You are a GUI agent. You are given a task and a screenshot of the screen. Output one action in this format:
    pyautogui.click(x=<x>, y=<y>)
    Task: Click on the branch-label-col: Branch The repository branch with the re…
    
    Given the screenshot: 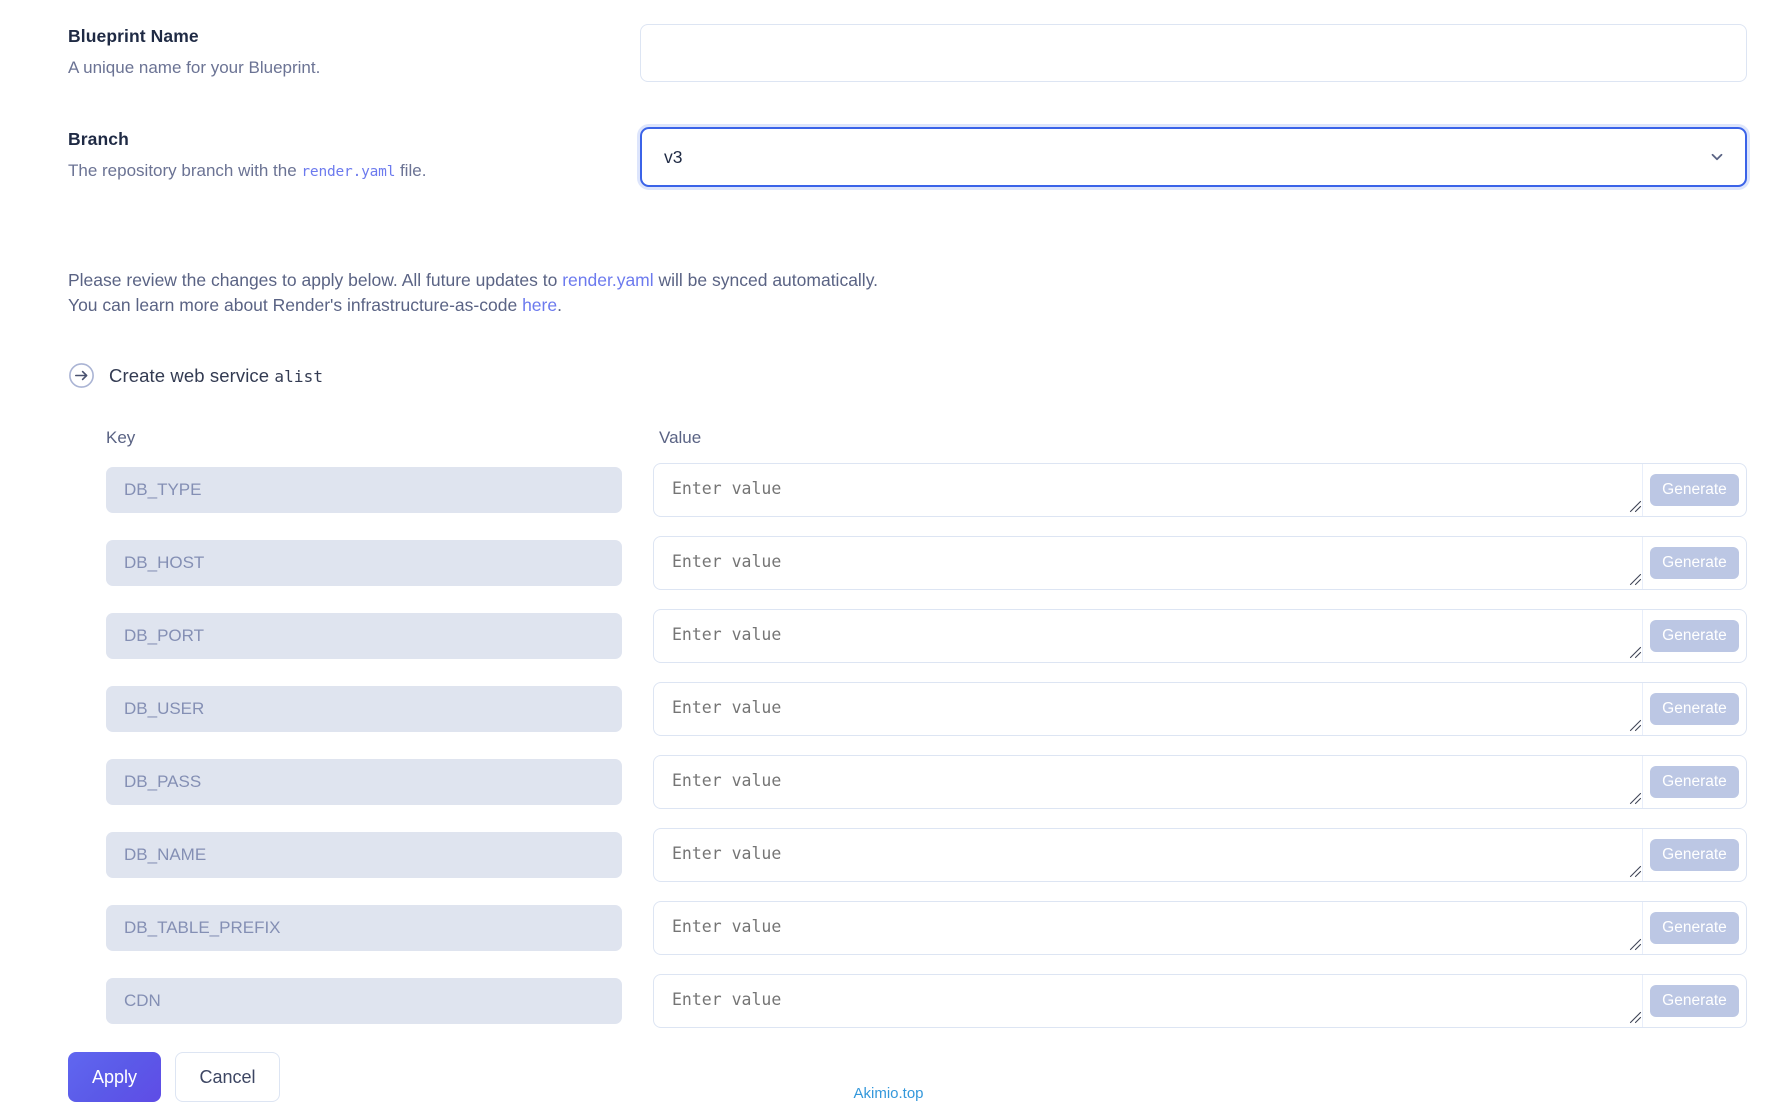 What is the action you would take?
    pyautogui.click(x=320, y=155)
    